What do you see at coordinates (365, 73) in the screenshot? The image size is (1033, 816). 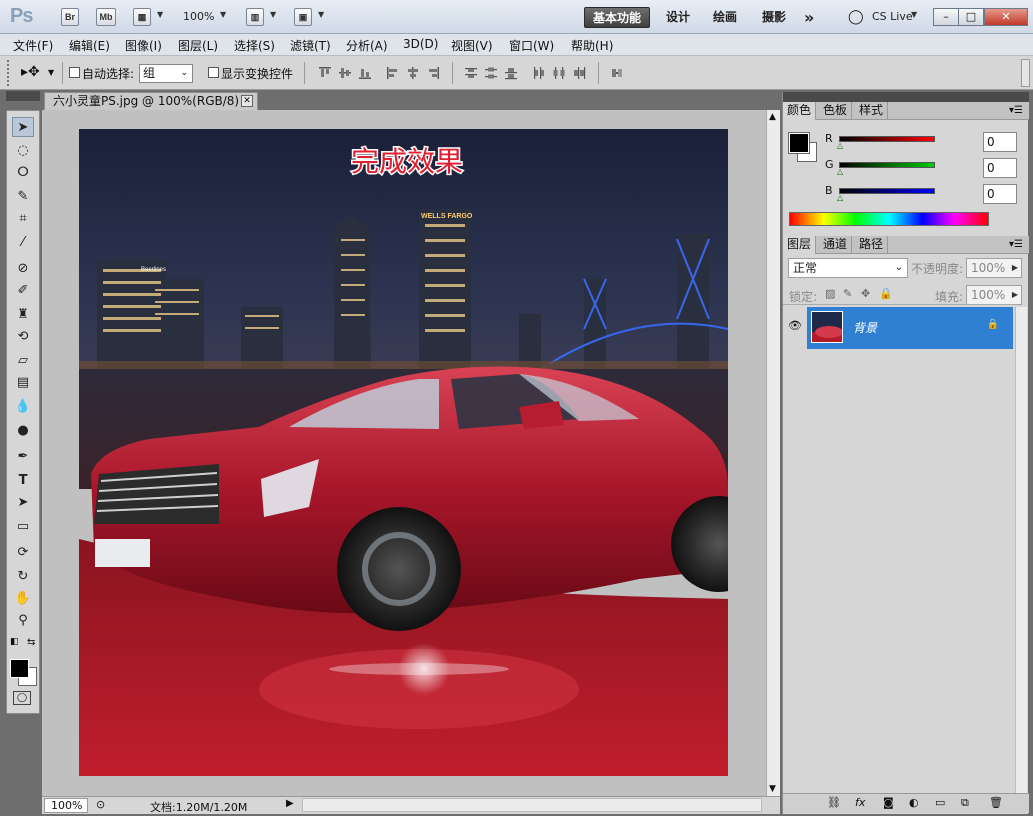 I see `align-bottom-icon` at bounding box center [365, 73].